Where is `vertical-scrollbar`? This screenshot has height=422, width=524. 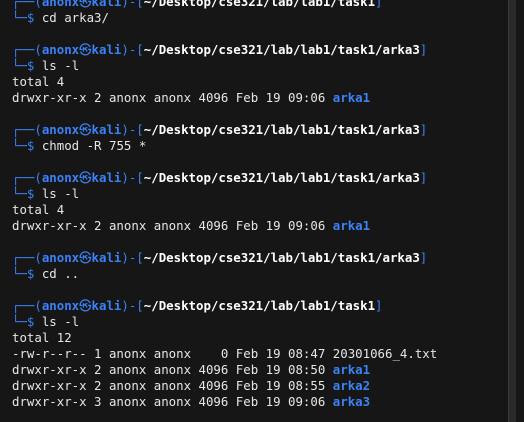
vertical-scrollbar is located at coordinates (512, 211).